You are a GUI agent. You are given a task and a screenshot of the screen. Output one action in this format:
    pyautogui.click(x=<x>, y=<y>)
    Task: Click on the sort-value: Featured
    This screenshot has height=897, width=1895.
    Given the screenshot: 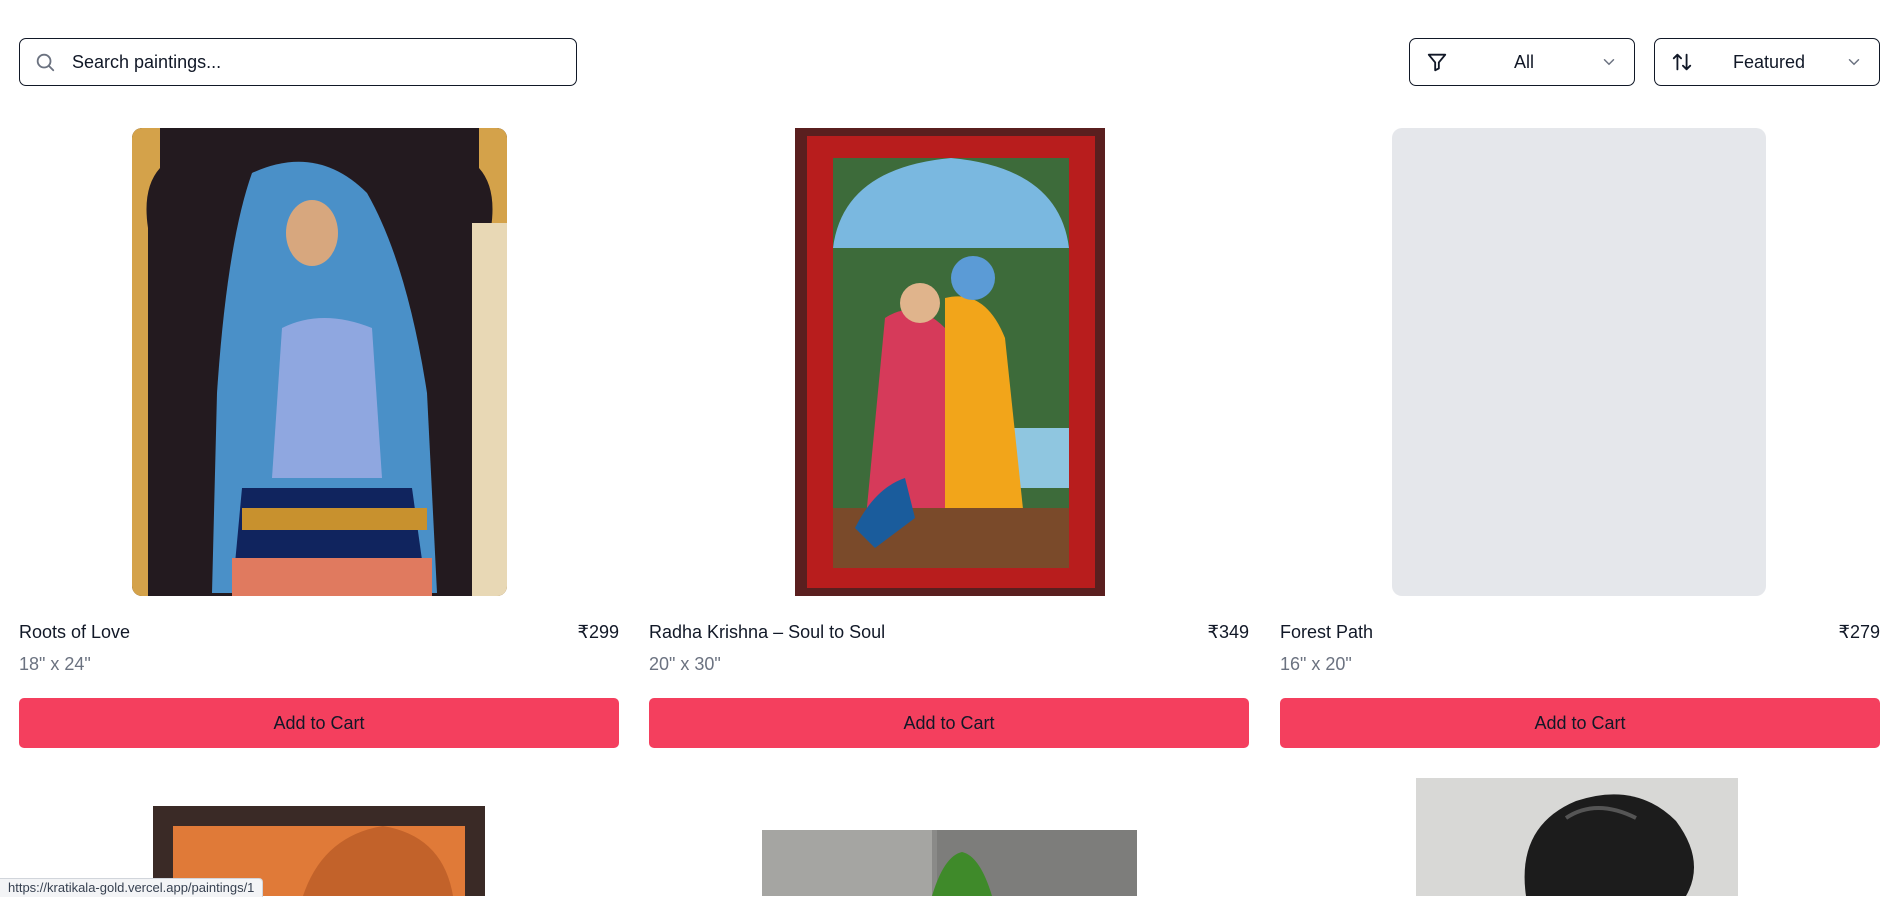 What is the action you would take?
    pyautogui.click(x=1769, y=61)
    